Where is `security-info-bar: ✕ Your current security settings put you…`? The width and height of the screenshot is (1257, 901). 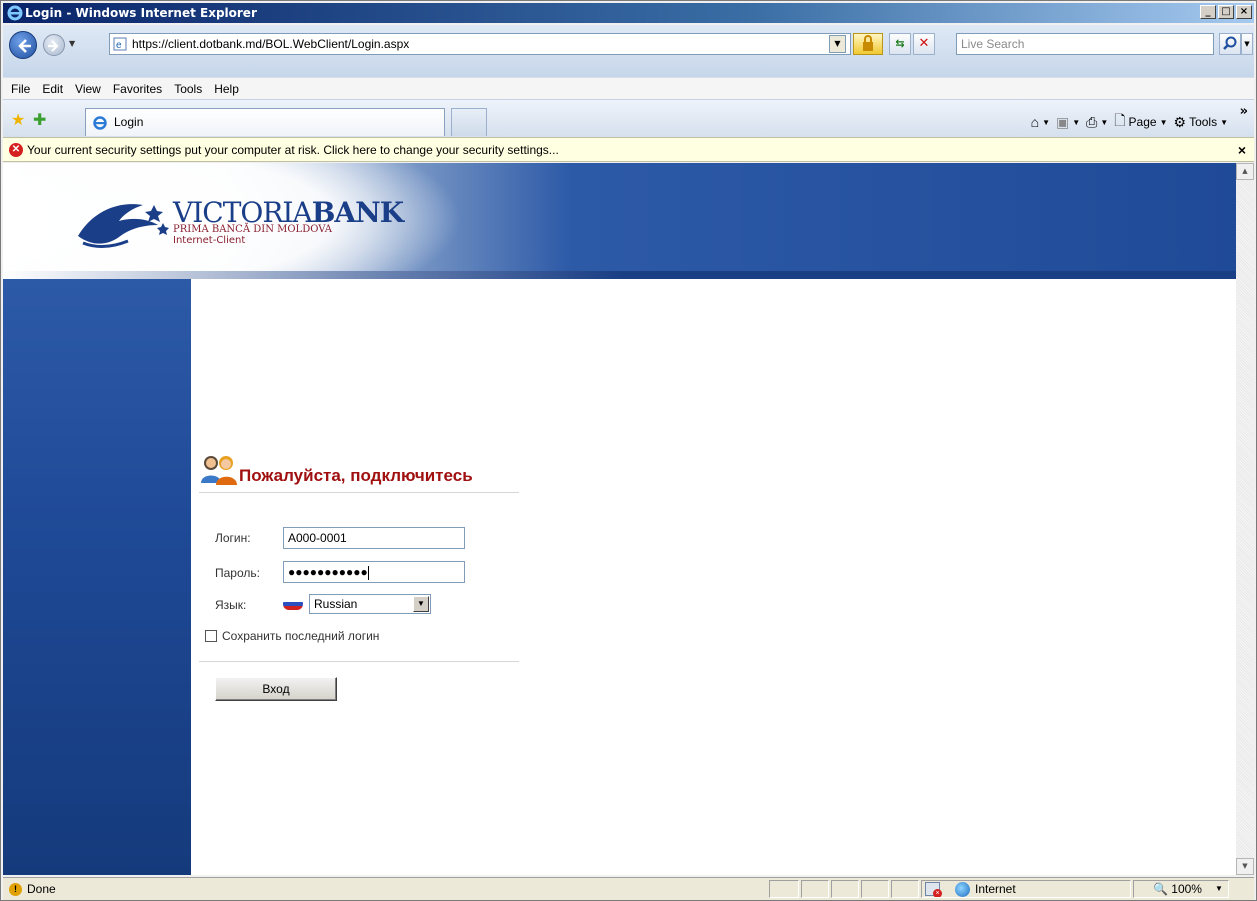
security-info-bar: ✕ Your current security settings put you… is located at coordinates (628, 149).